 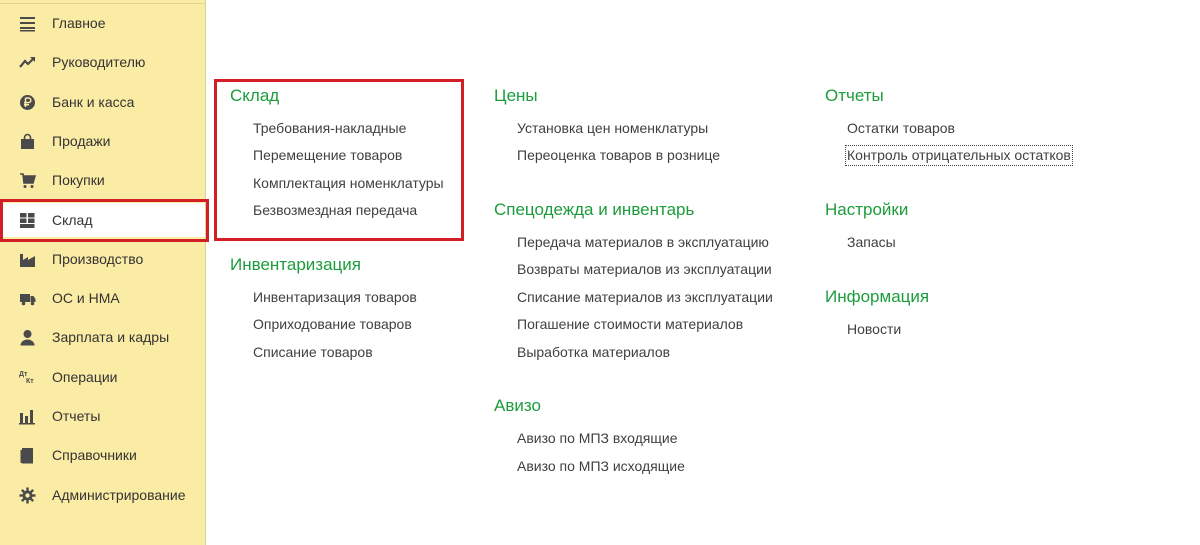 What do you see at coordinates (517, 405) in the screenshot?
I see `section-title-avizo: Авизо` at bounding box center [517, 405].